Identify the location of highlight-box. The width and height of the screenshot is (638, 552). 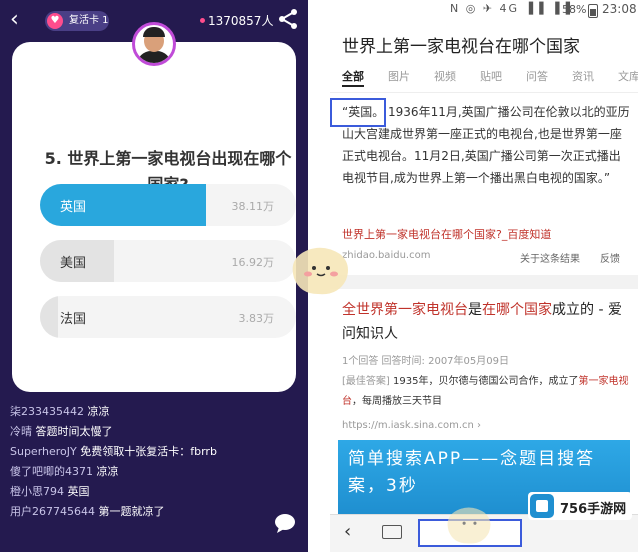
(358, 112).